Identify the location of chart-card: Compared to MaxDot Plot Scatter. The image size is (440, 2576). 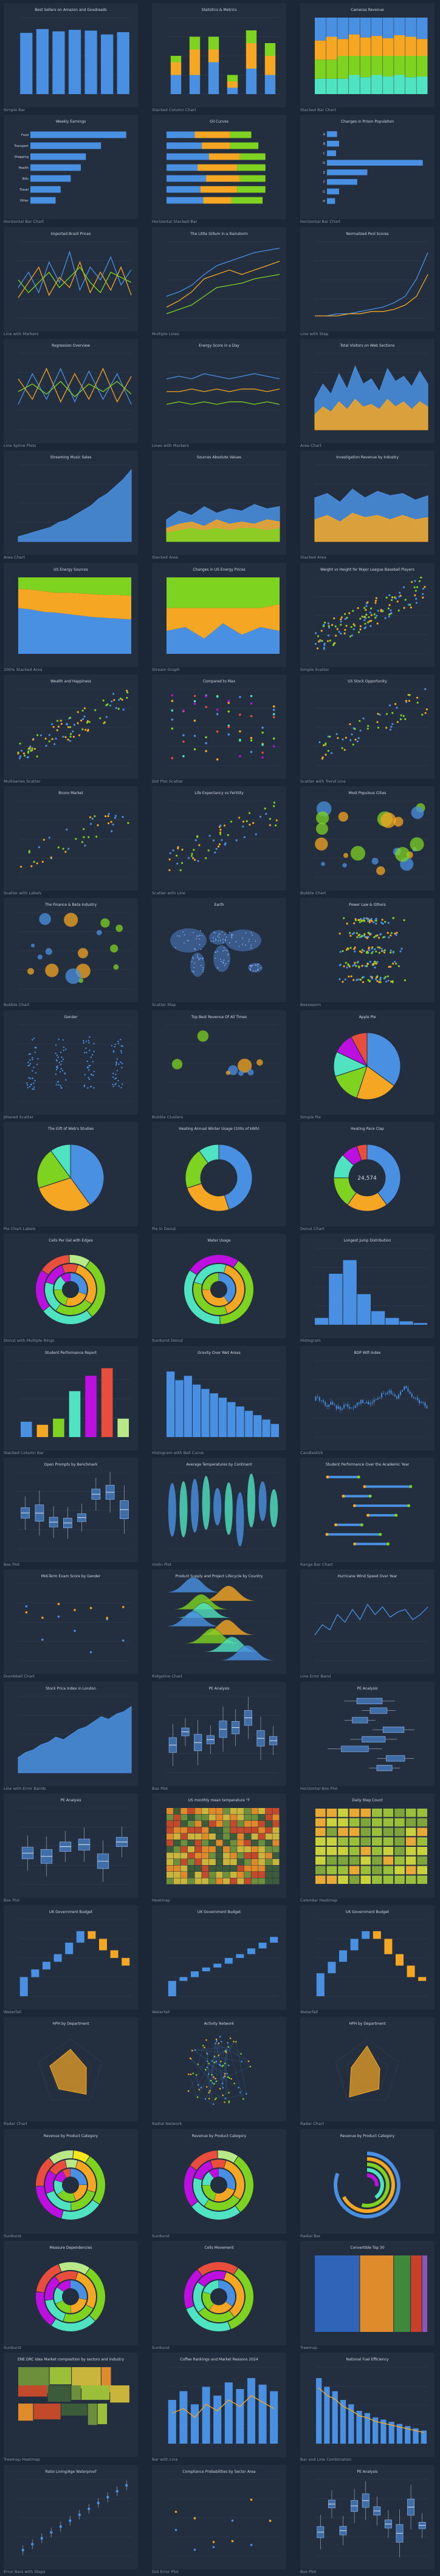
(219, 730).